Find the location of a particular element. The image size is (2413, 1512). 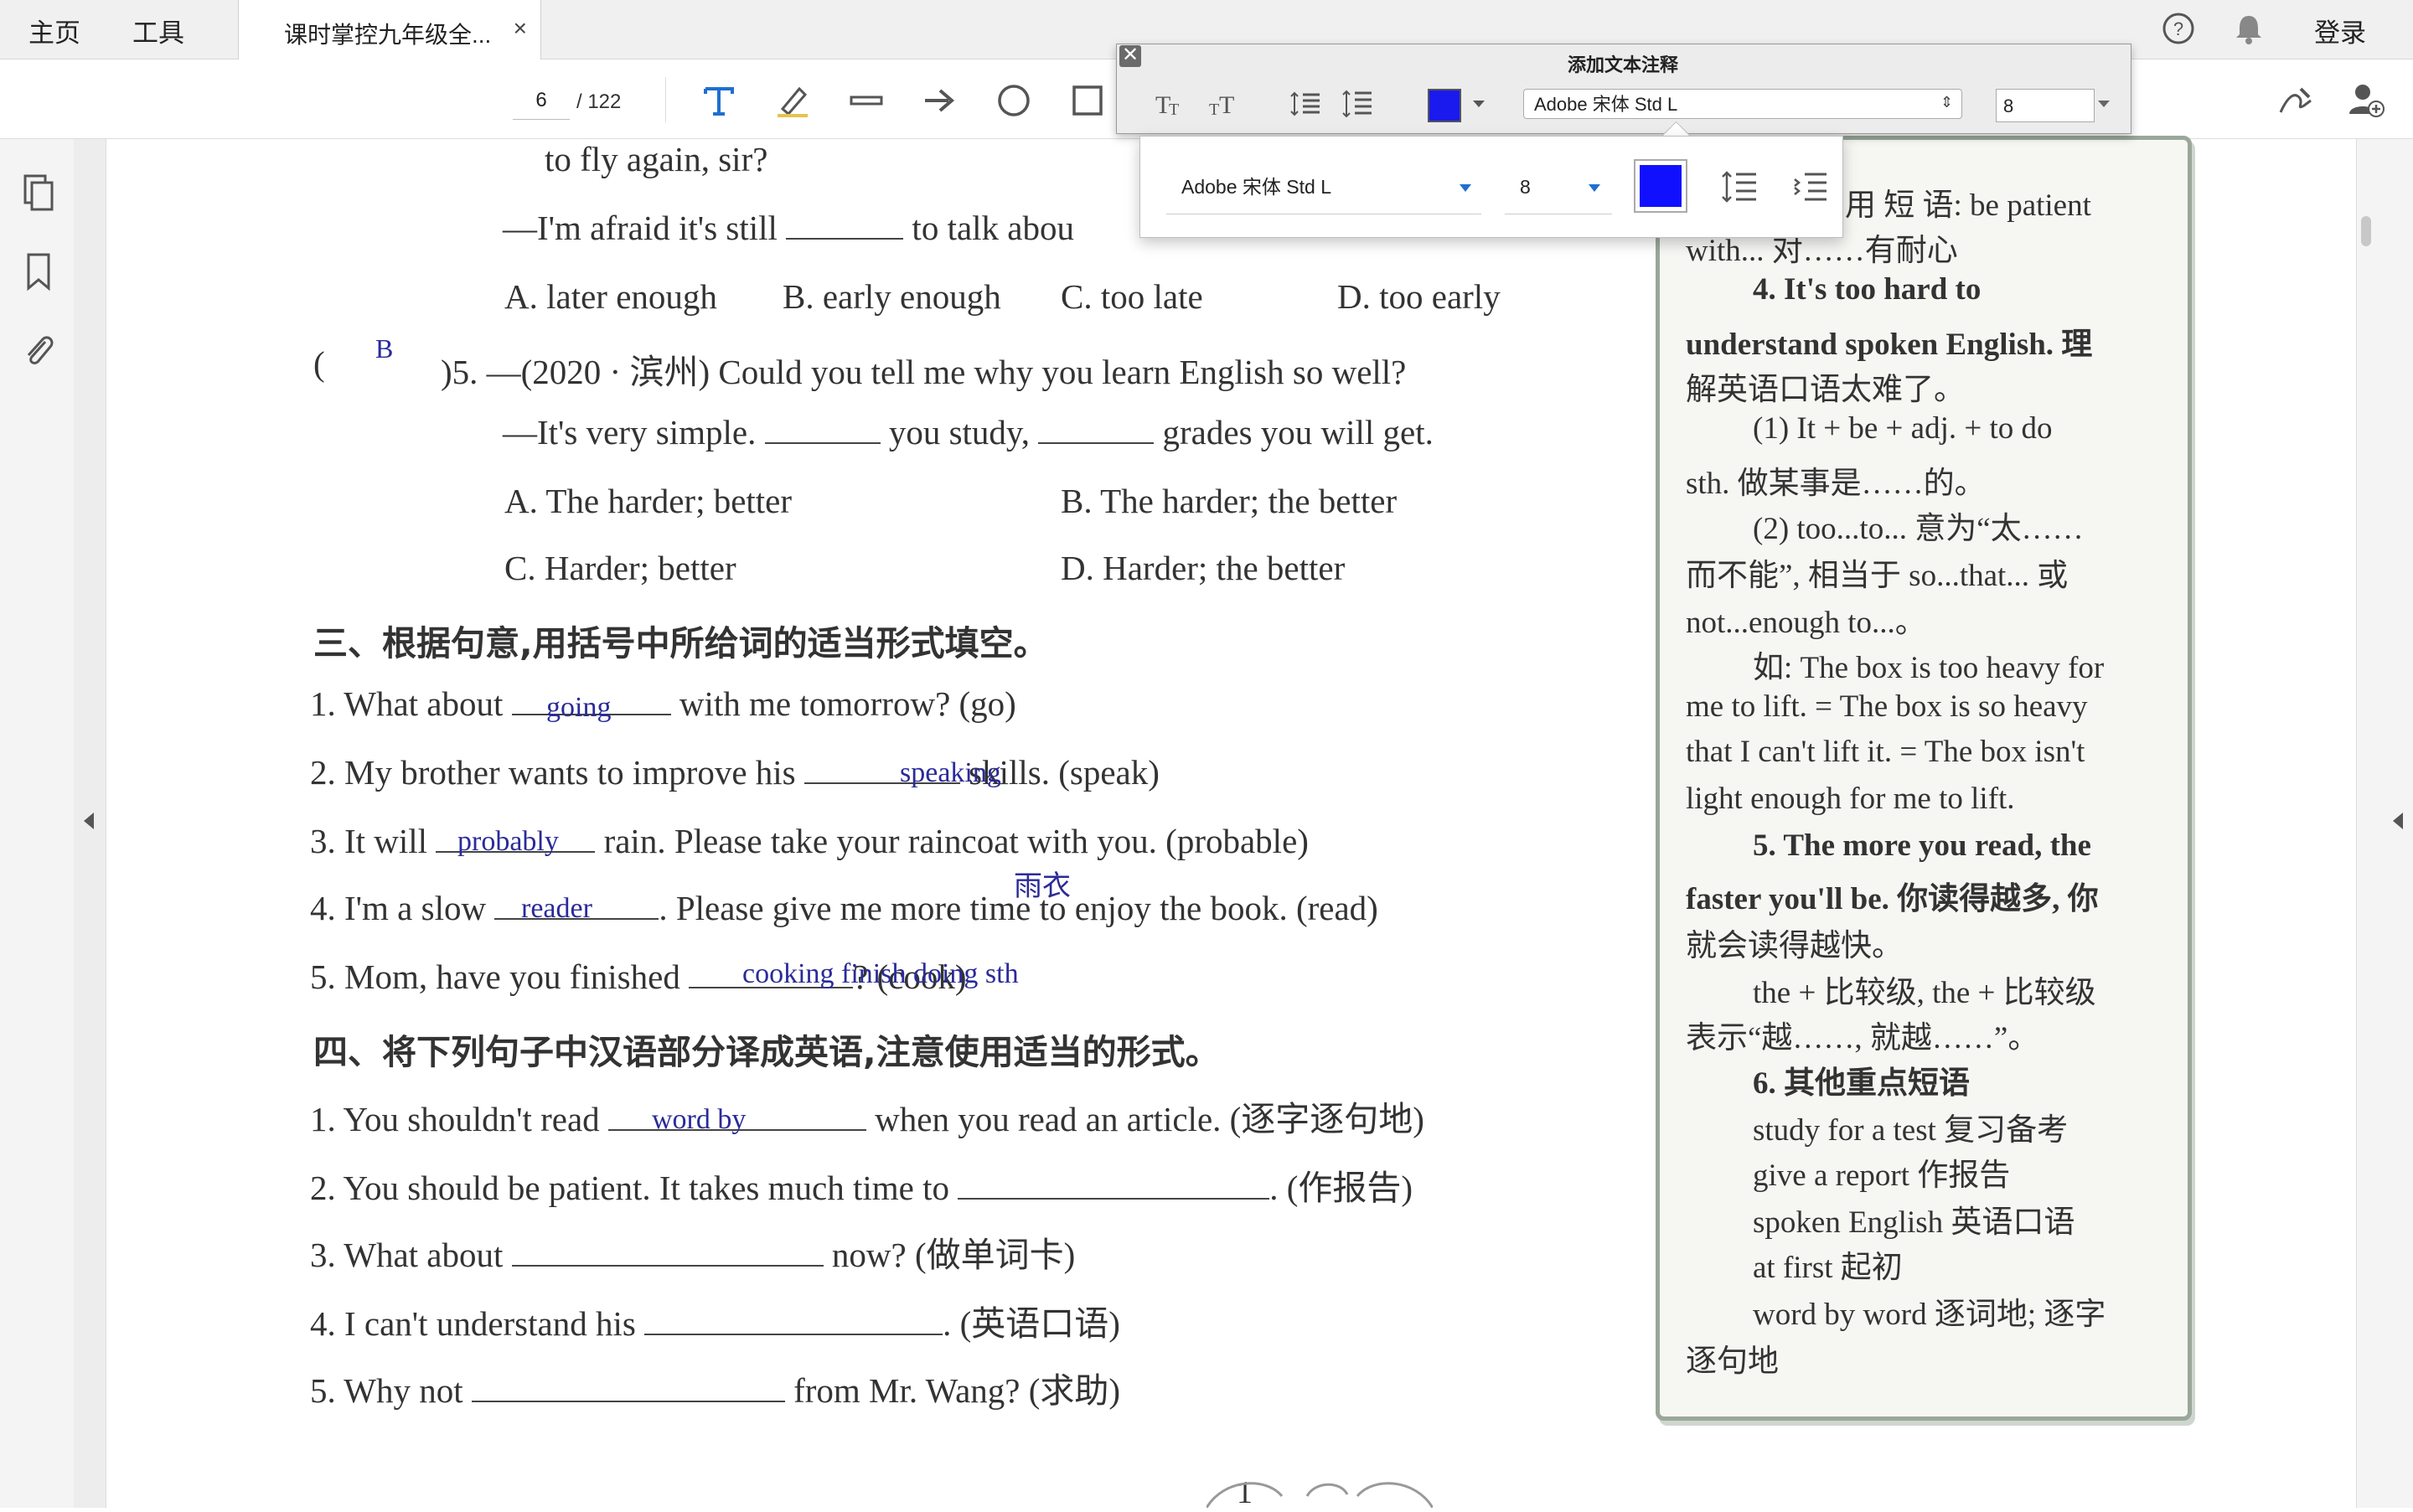

section-3-title: 三、根据句意,用括号中所给词的适当形式填空。 is located at coordinates (680, 643).